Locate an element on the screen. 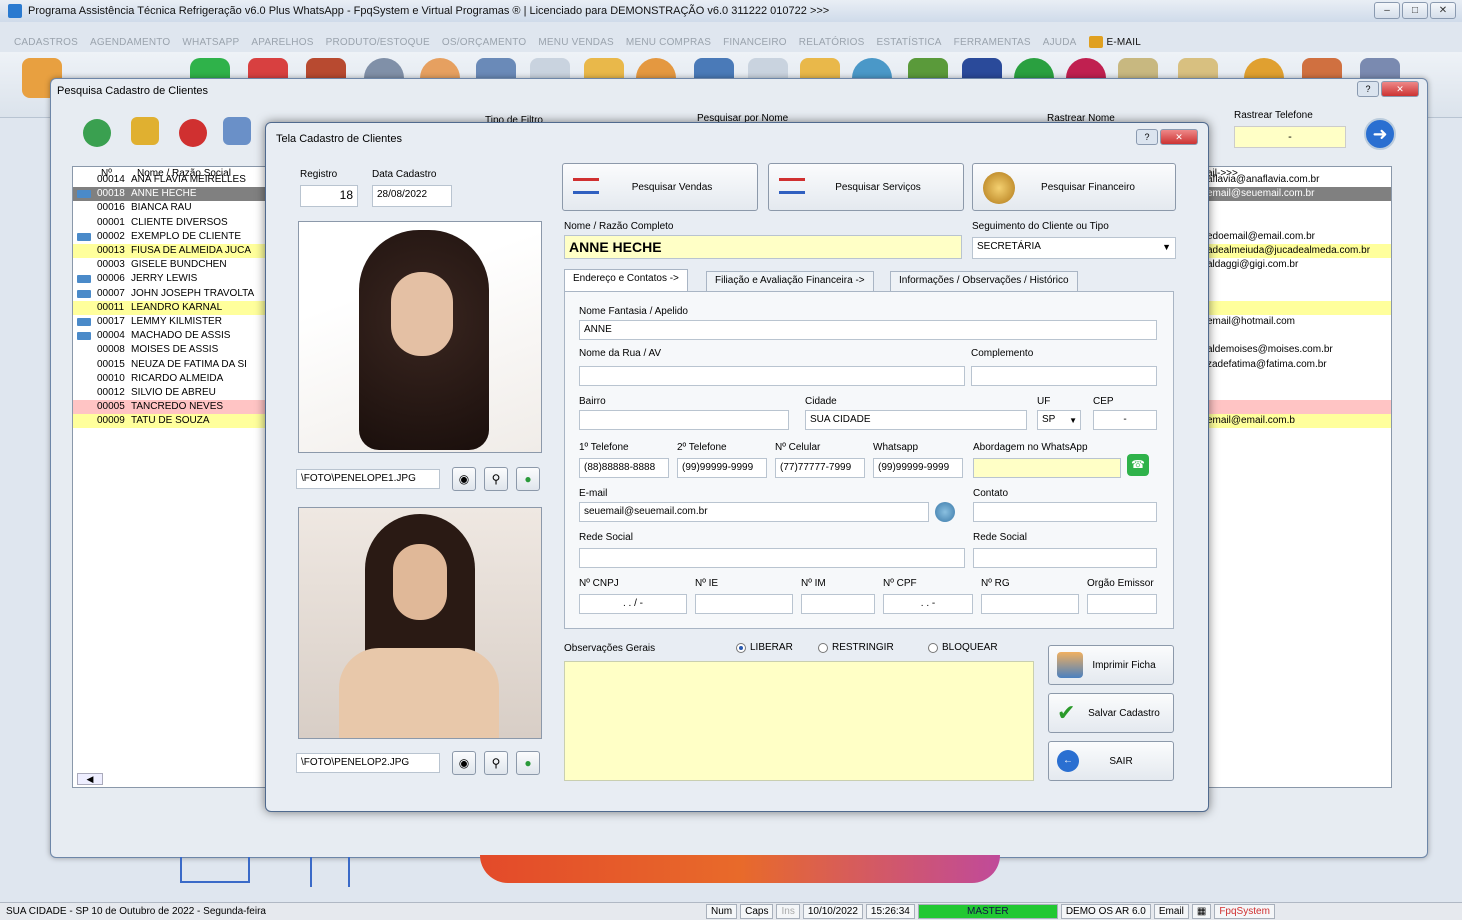  rua-label: Nome da Rua / AV is located at coordinates (620, 353).